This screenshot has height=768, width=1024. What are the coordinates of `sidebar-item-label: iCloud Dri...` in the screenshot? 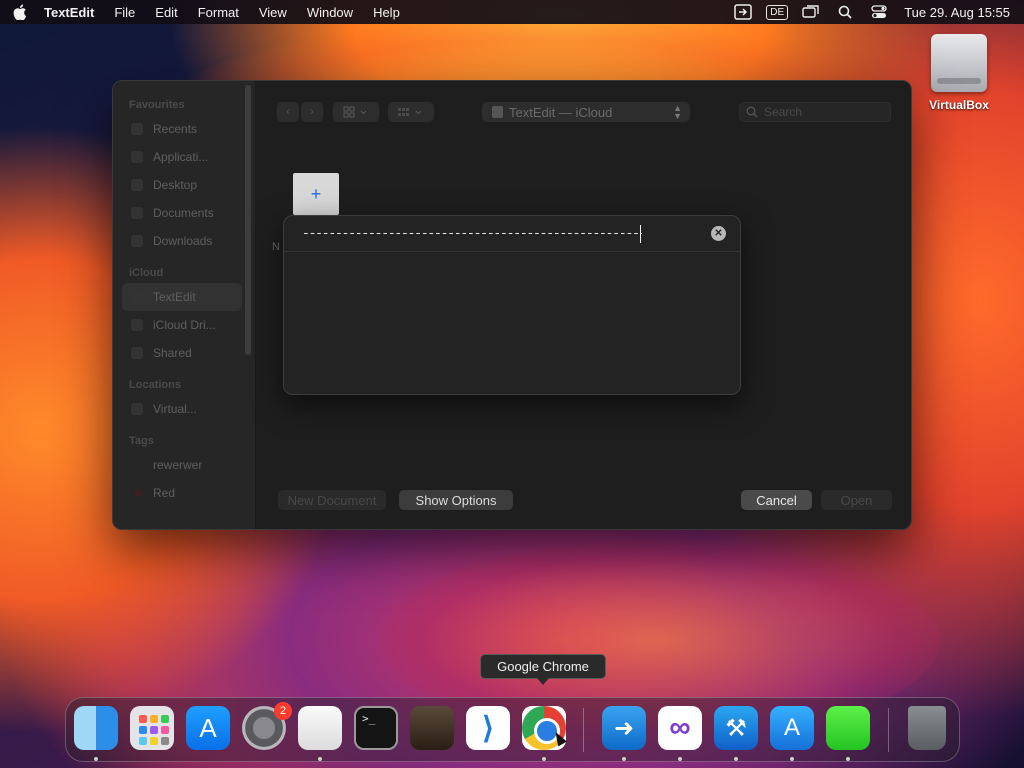 It's located at (184, 325).